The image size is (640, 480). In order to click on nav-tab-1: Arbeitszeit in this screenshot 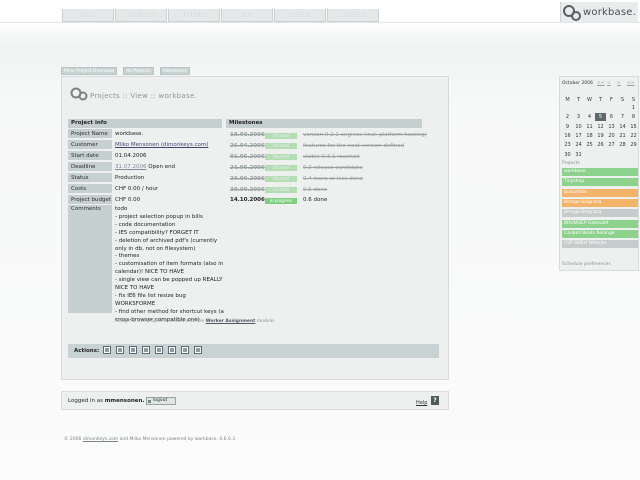, I will do `click(141, 15)`.